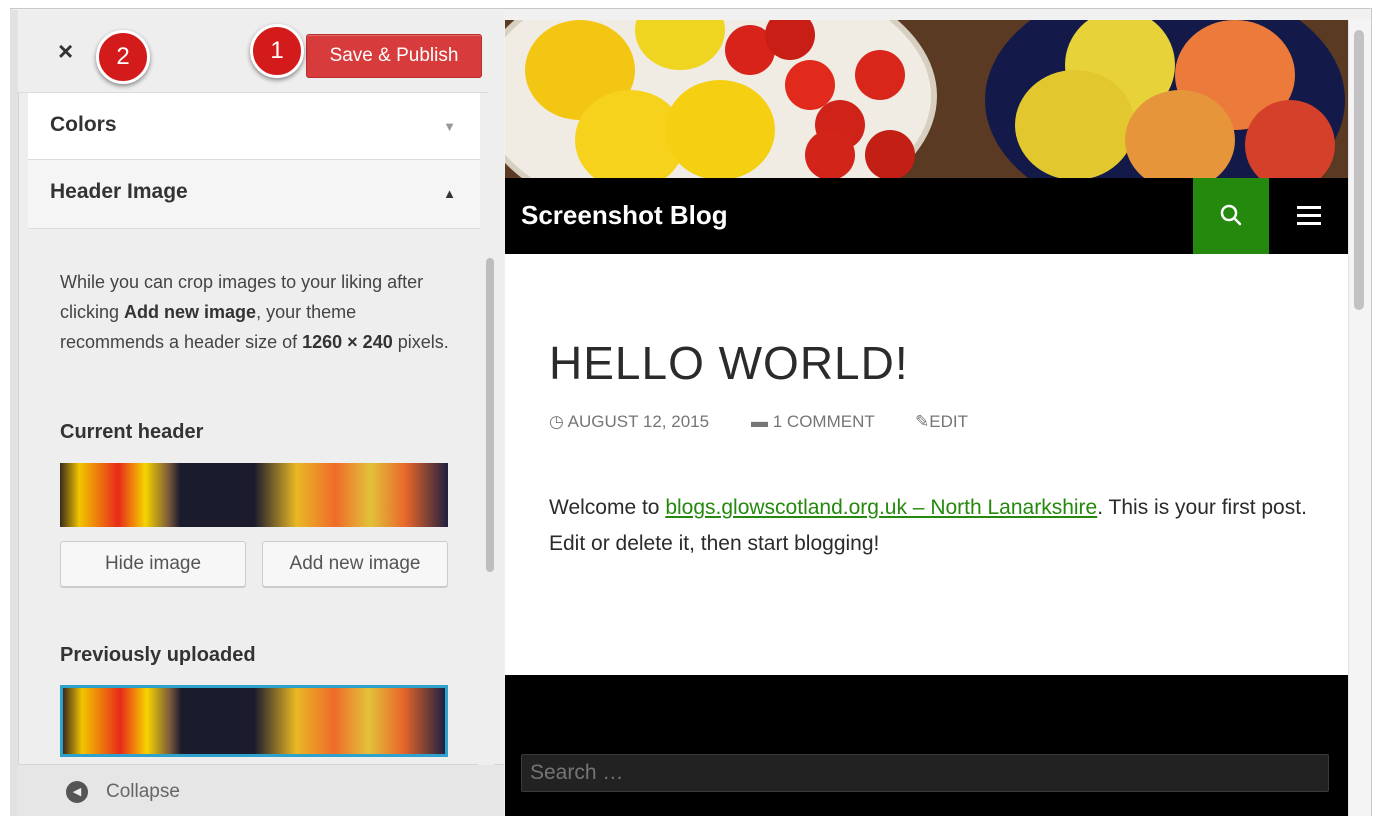  I want to click on post-edit: ✎EDIT, so click(941, 422).